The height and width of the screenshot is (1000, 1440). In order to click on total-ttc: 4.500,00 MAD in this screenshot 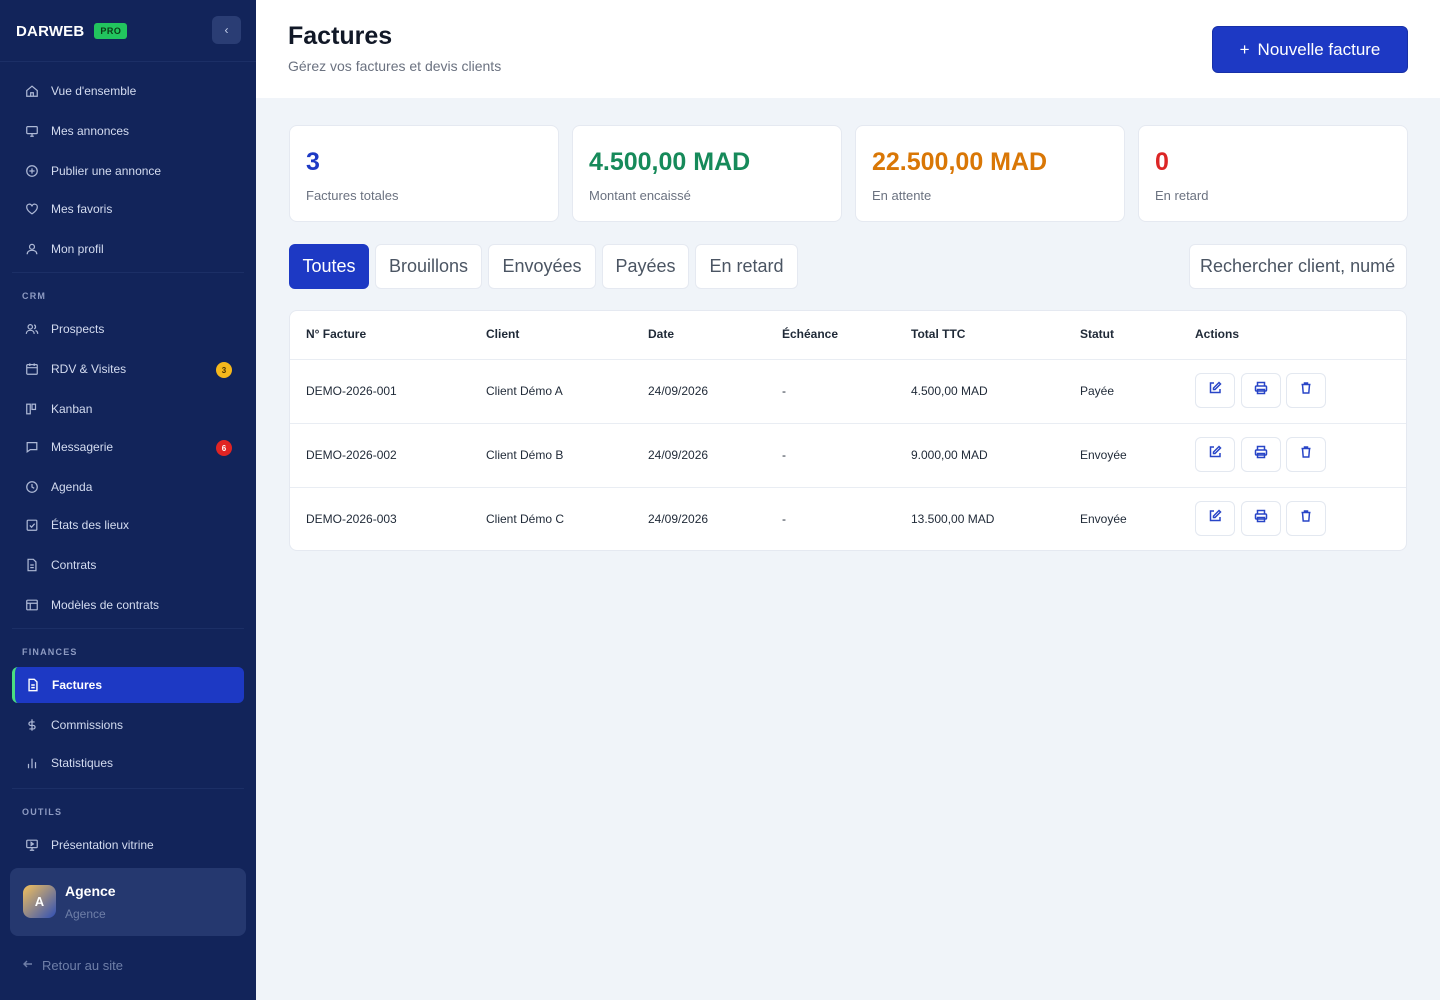, I will do `click(949, 391)`.